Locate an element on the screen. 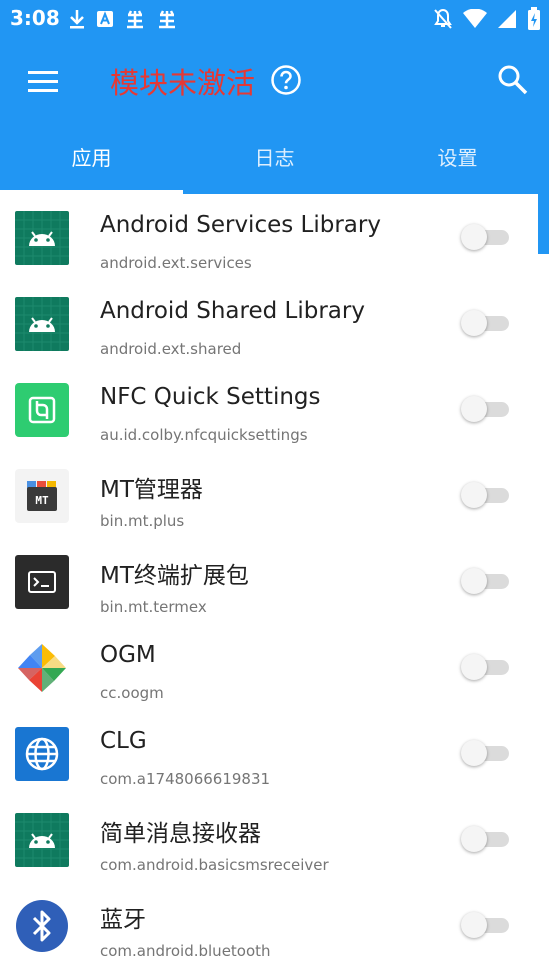  tab-settings: 设置 is located at coordinates (457, 158).